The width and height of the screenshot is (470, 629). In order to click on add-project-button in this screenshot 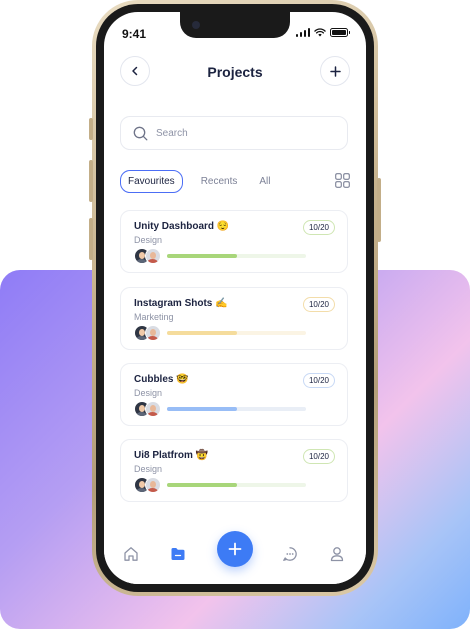, I will do `click(335, 71)`.